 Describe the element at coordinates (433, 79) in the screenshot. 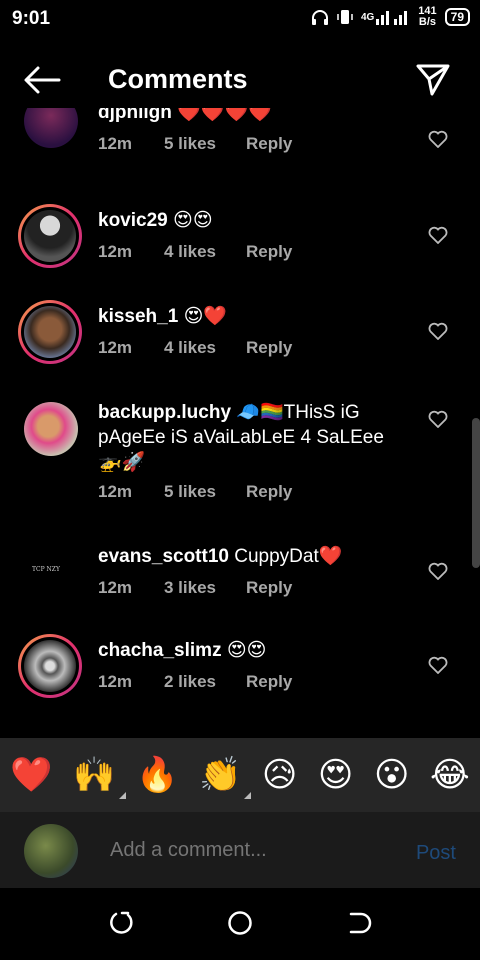

I see `send-icon` at that location.